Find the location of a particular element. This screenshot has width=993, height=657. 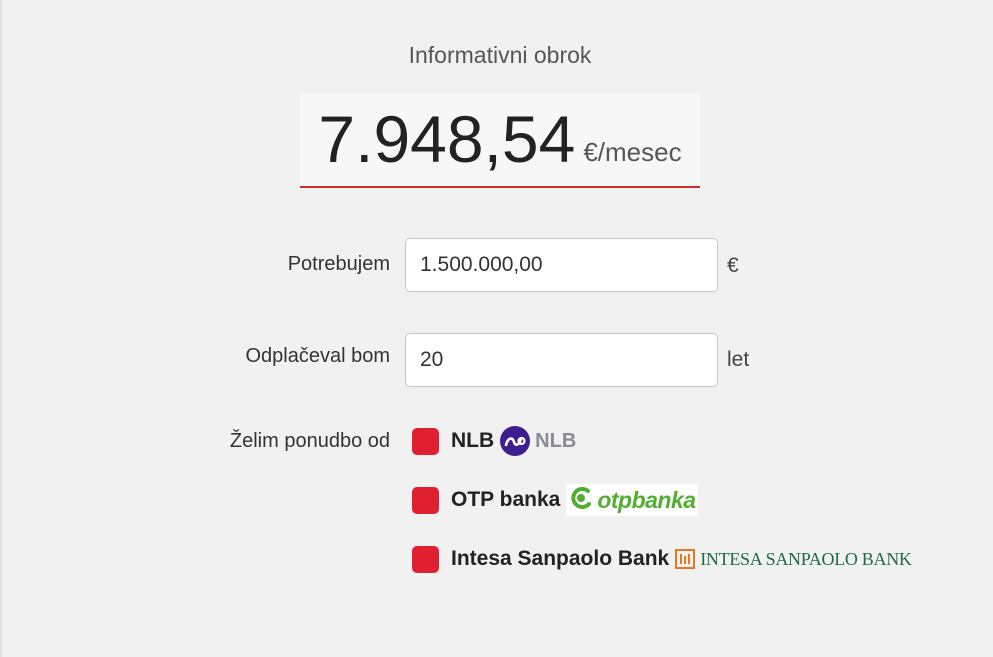

bank-name-nlb: NLB is located at coordinates (473, 440).